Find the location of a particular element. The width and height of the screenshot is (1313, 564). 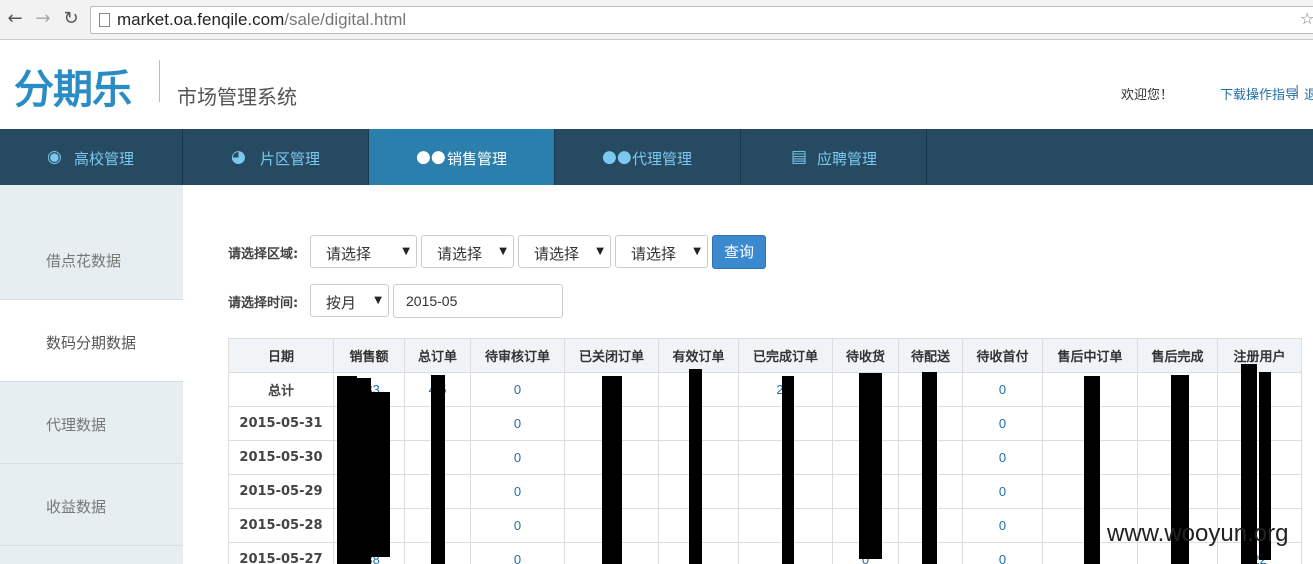

column-header: 已完成订单 is located at coordinates (785, 355).